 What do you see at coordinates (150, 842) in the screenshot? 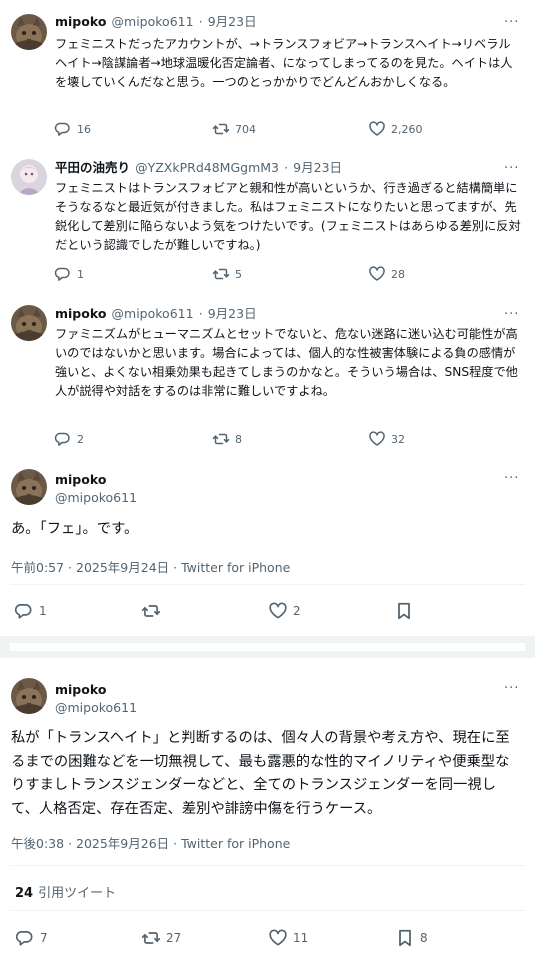
I see `tweet-meta: 午後0:38 · 2025年9月26日 · Twitter for iPhone` at bounding box center [150, 842].